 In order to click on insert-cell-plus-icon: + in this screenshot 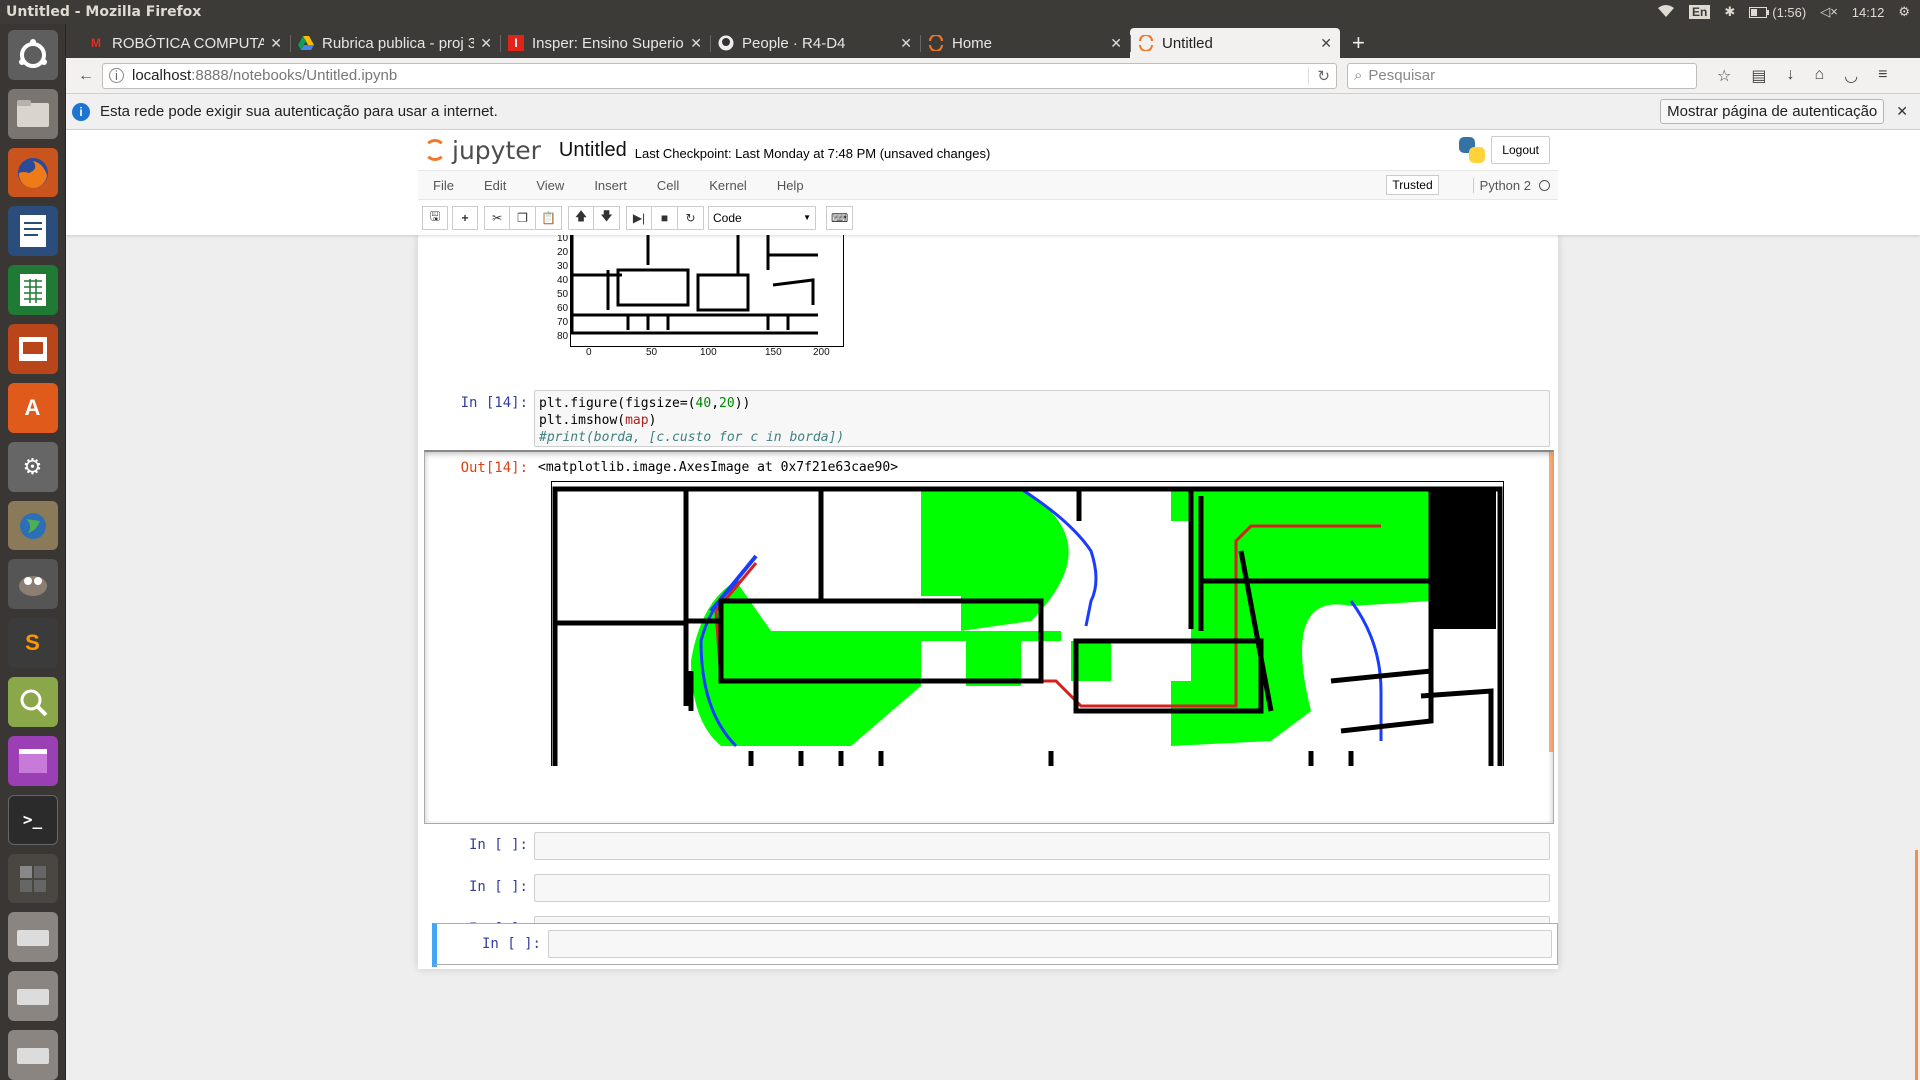, I will do `click(465, 217)`.